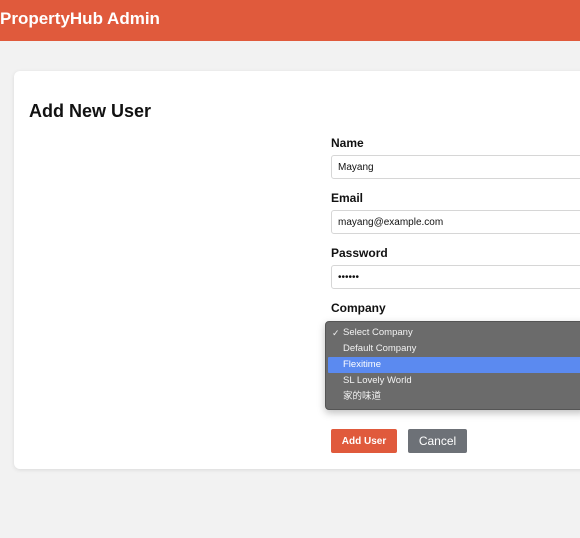  Describe the element at coordinates (455, 277) in the screenshot. I see `password-input` at that location.